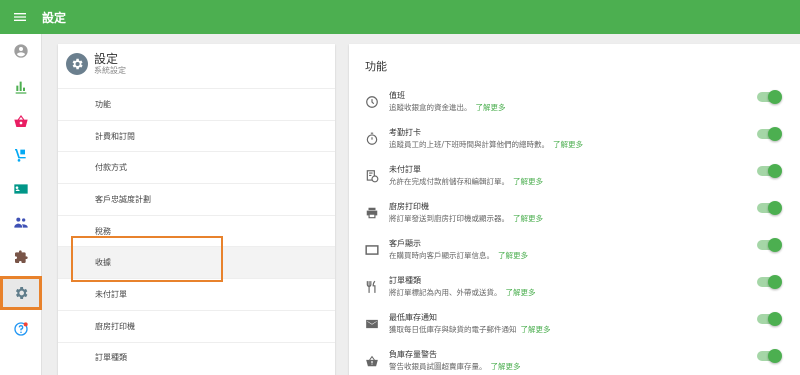  What do you see at coordinates (372, 138) in the screenshot?
I see `stopwatch-icon` at bounding box center [372, 138].